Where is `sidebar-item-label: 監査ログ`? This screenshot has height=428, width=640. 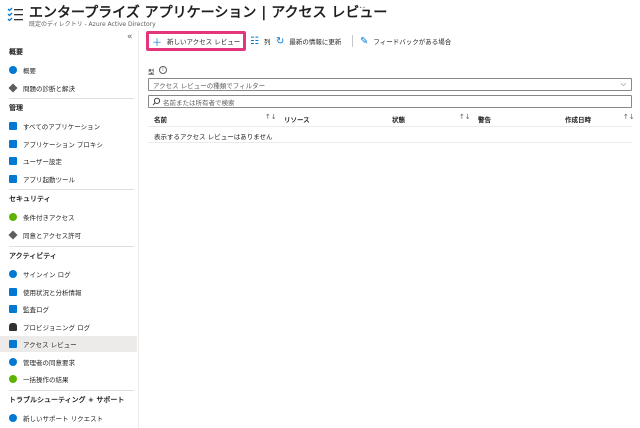 sidebar-item-label: 監査ログ is located at coordinates (36, 310).